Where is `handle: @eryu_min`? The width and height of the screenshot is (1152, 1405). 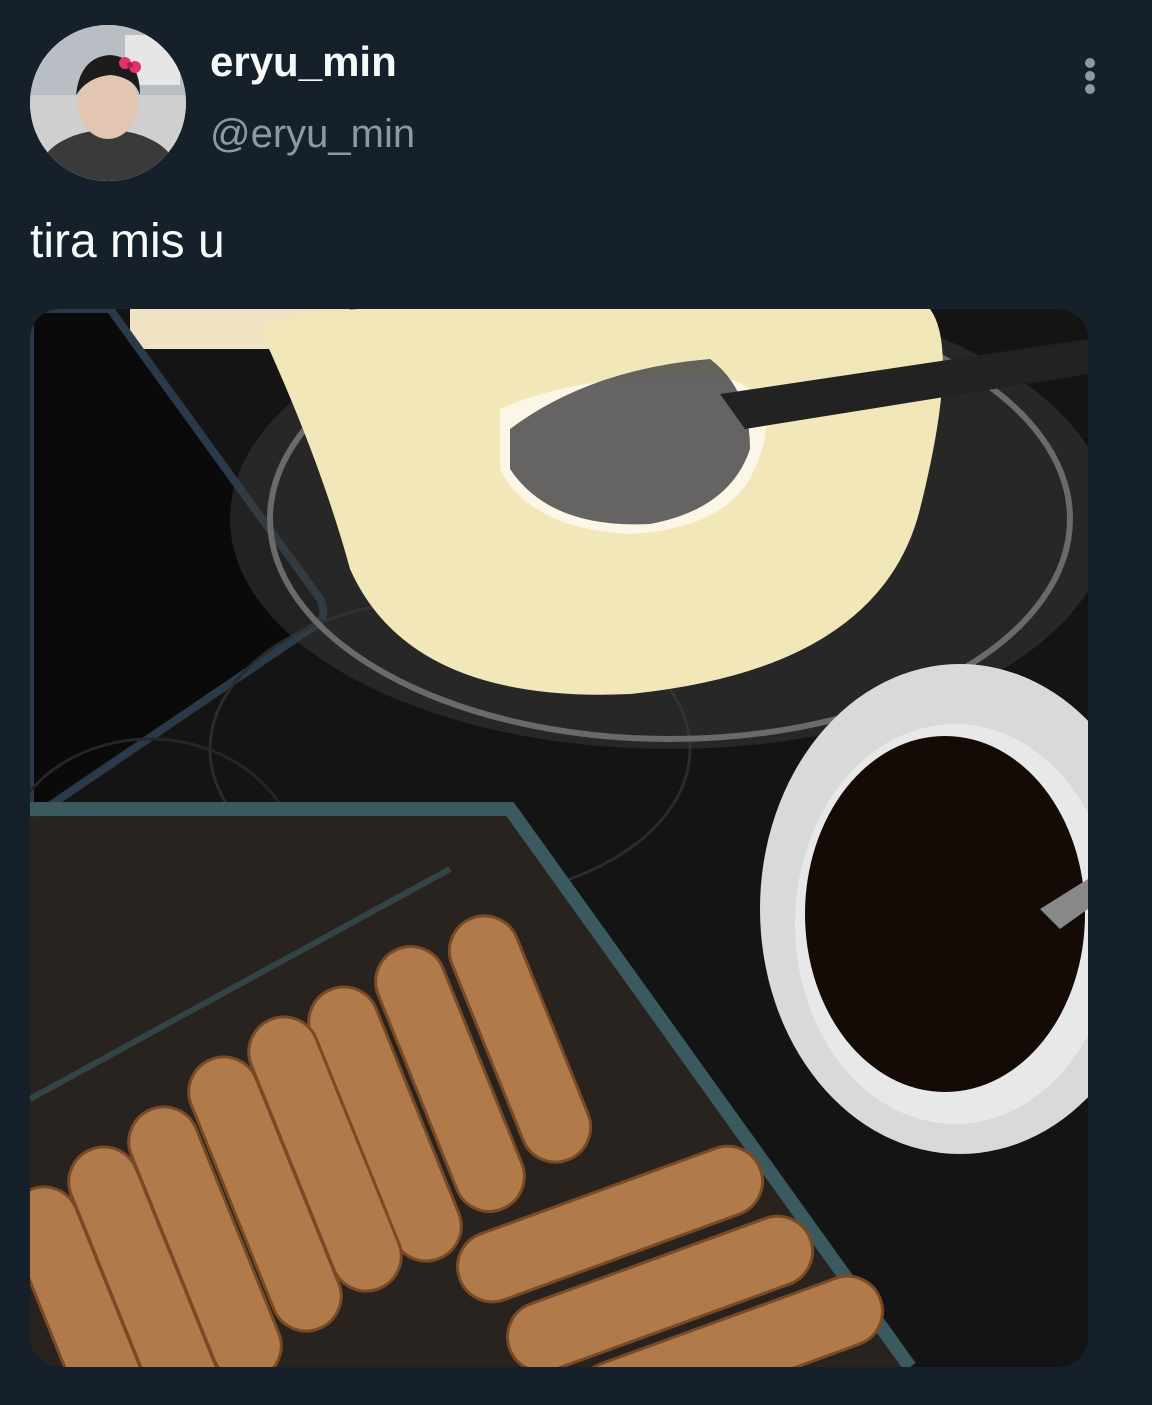
handle: @eryu_min is located at coordinates (312, 134).